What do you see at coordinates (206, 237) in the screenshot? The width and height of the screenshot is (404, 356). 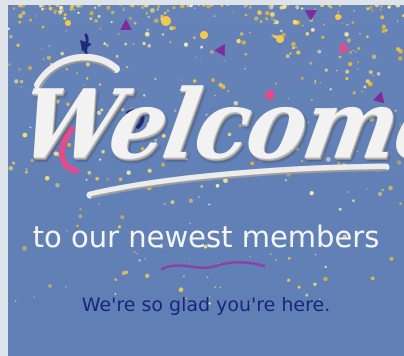 I see `subtitle: to our newest members` at bounding box center [206, 237].